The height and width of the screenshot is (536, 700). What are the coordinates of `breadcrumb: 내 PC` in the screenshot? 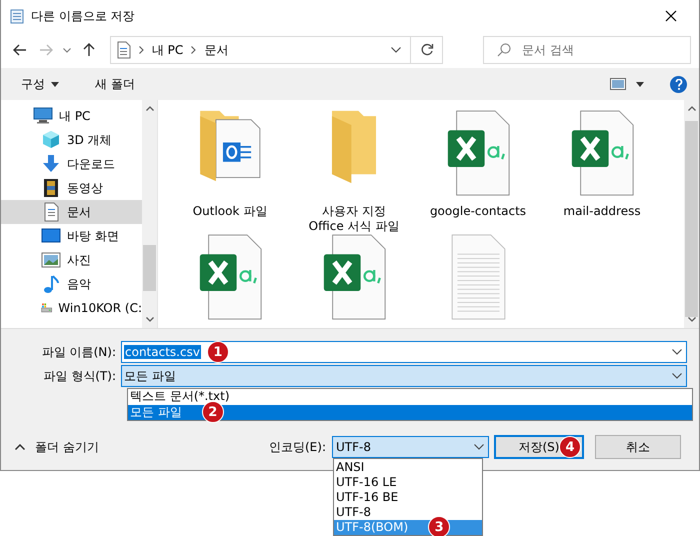 It's located at (168, 50).